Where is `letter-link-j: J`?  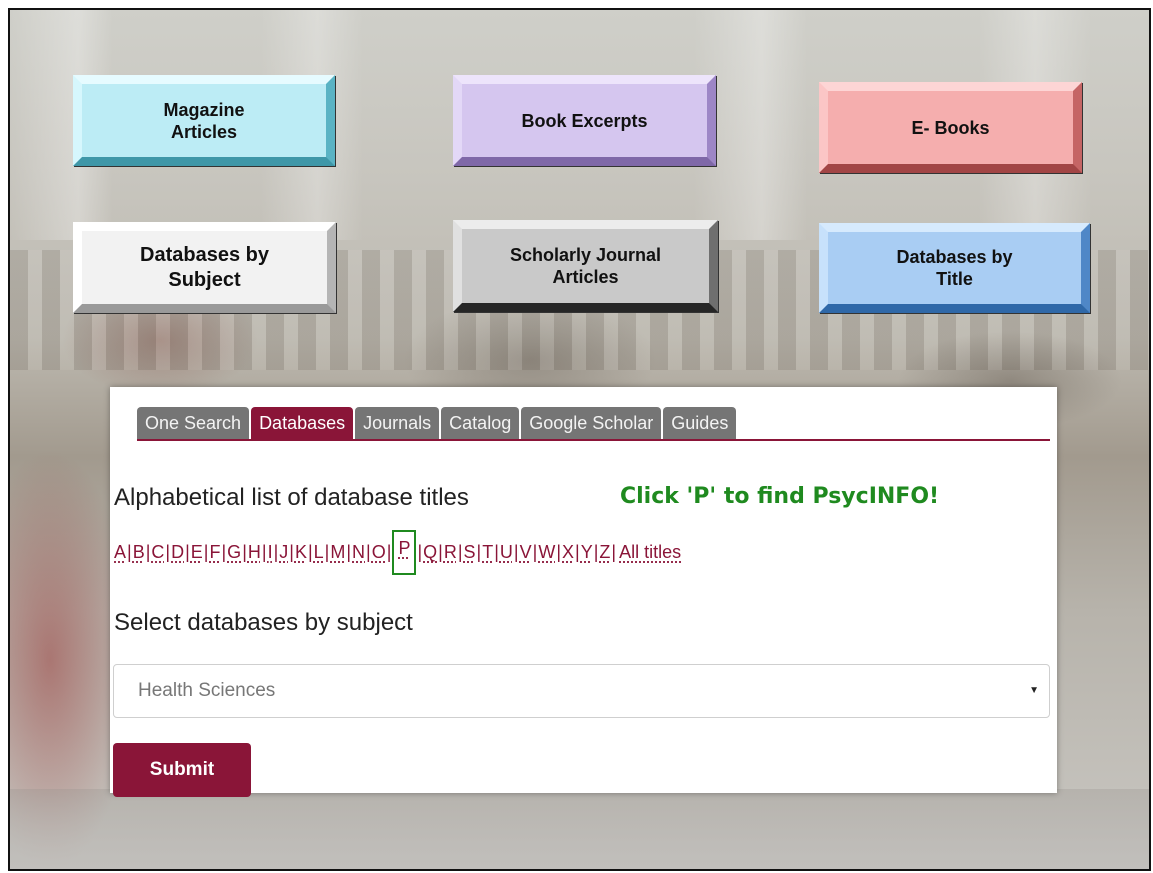 letter-link-j: J is located at coordinates (283, 552).